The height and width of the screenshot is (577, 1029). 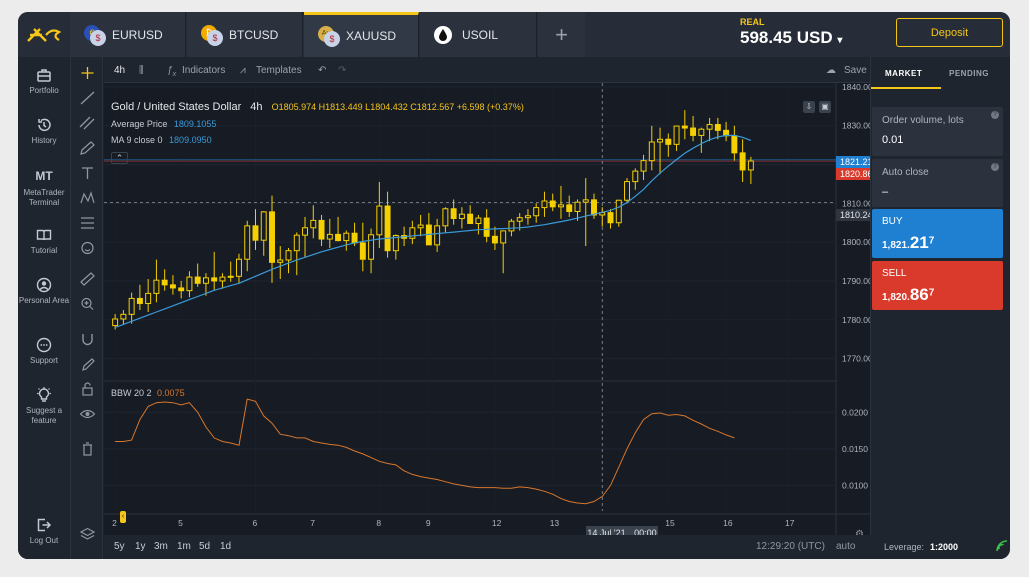 What do you see at coordinates (855, 70) in the screenshot?
I see `save-button: Save` at bounding box center [855, 70].